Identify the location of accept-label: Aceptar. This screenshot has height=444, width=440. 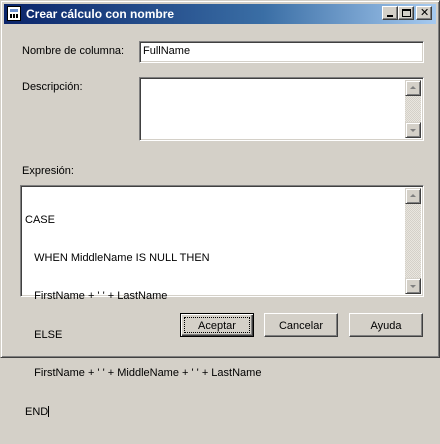
(217, 326).